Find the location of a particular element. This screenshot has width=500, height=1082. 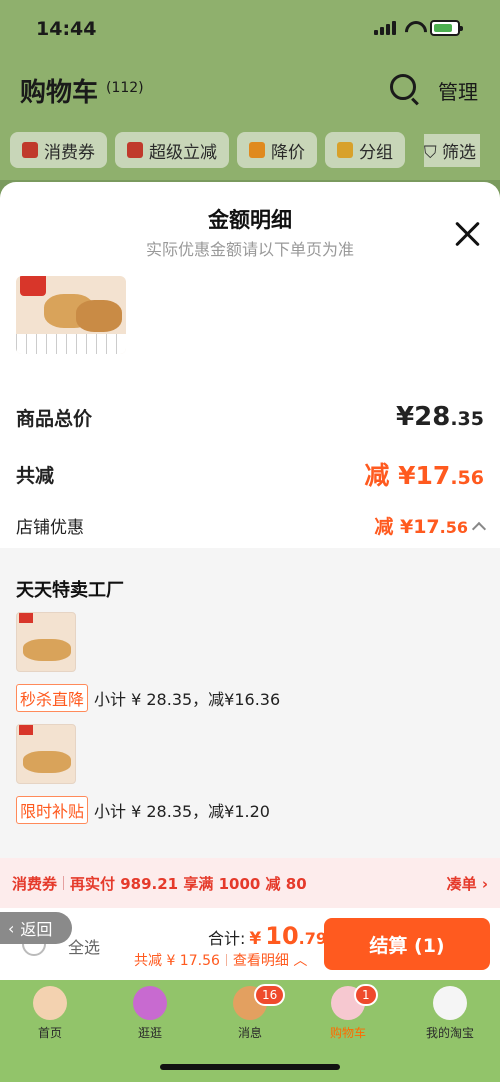

filter-chip-coupon: 消费券 is located at coordinates (58, 150).